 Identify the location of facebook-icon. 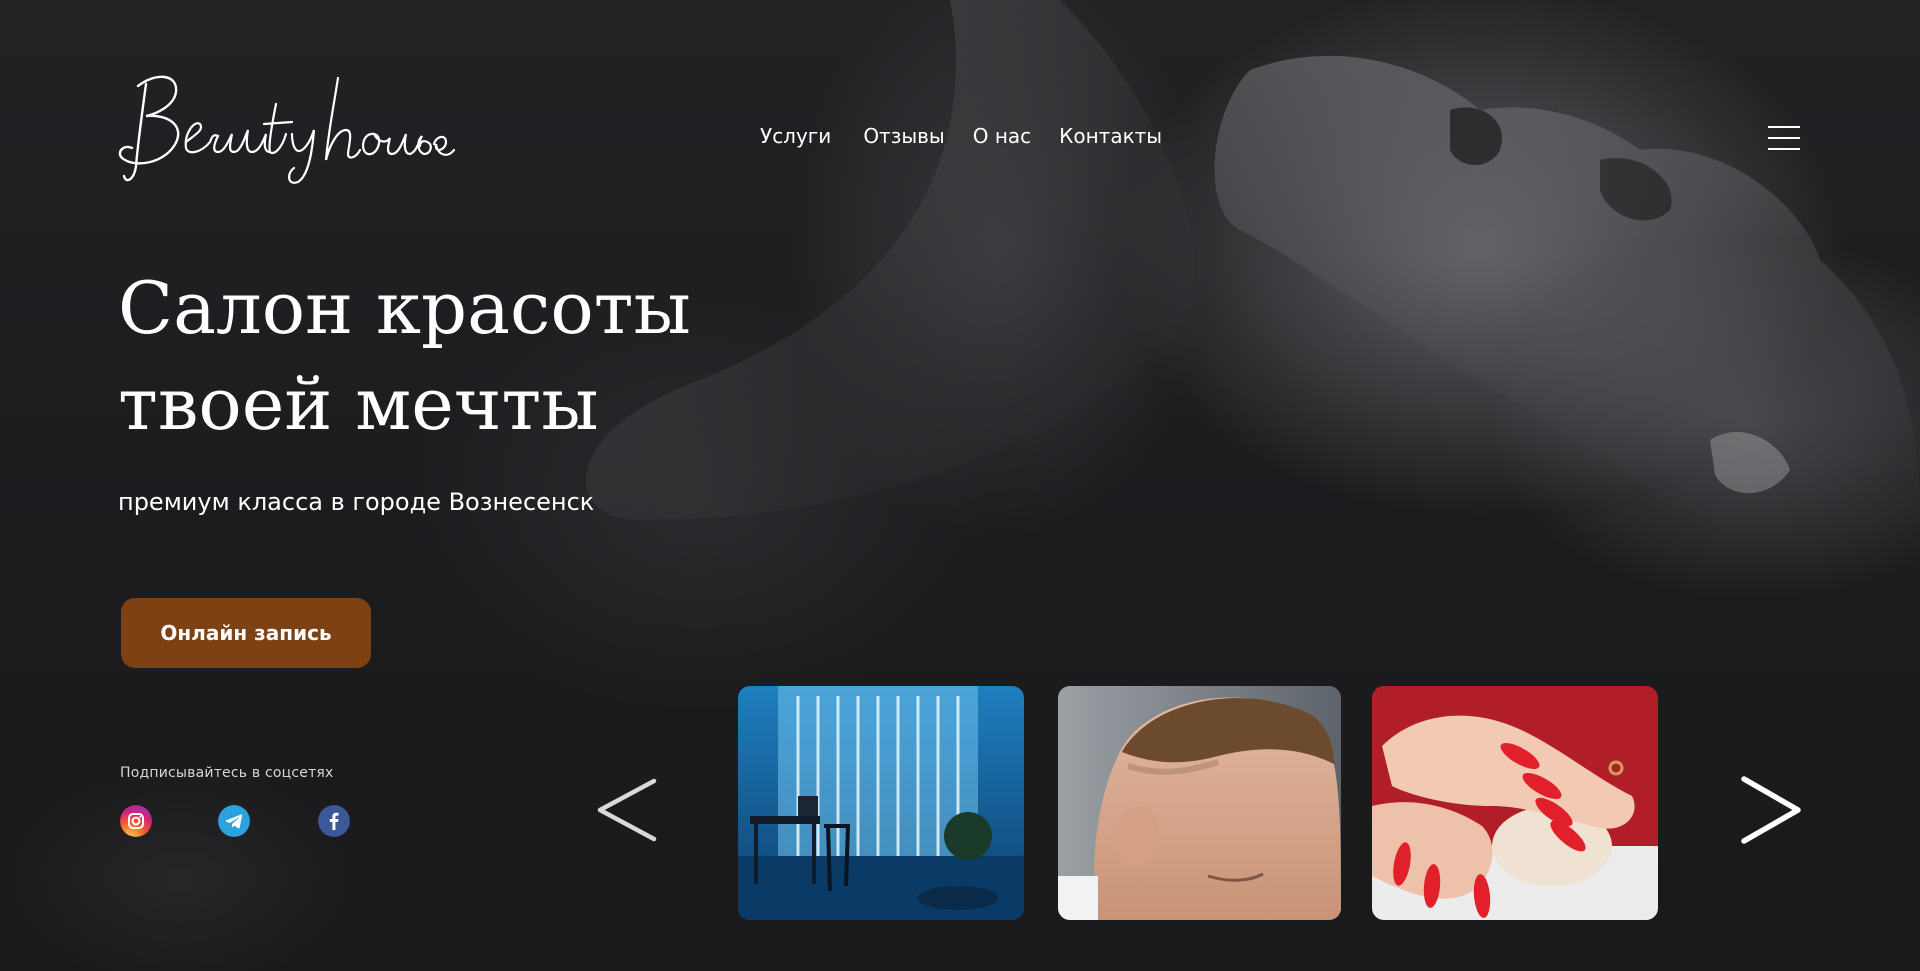
(334, 821).